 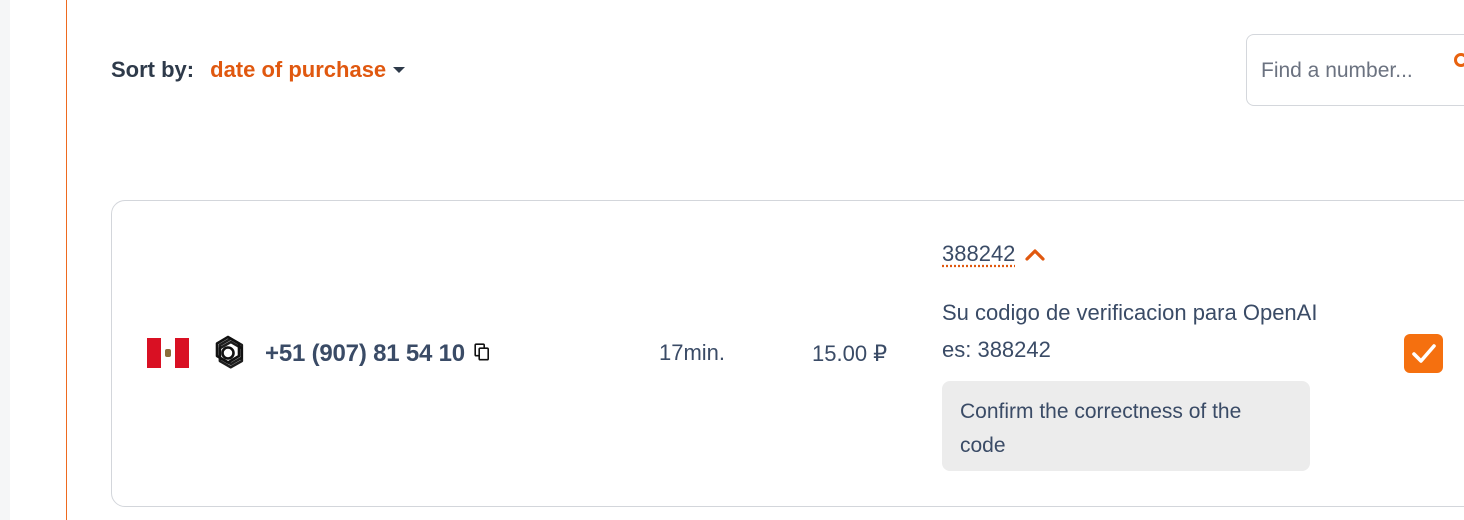 I want to click on verification-code: 388242, so click(x=978, y=254).